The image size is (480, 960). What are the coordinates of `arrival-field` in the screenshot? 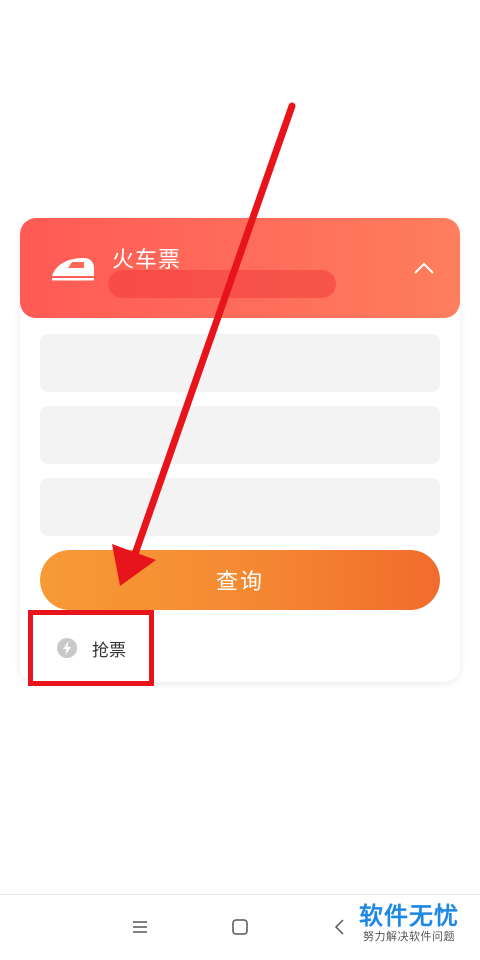 It's located at (240, 435).